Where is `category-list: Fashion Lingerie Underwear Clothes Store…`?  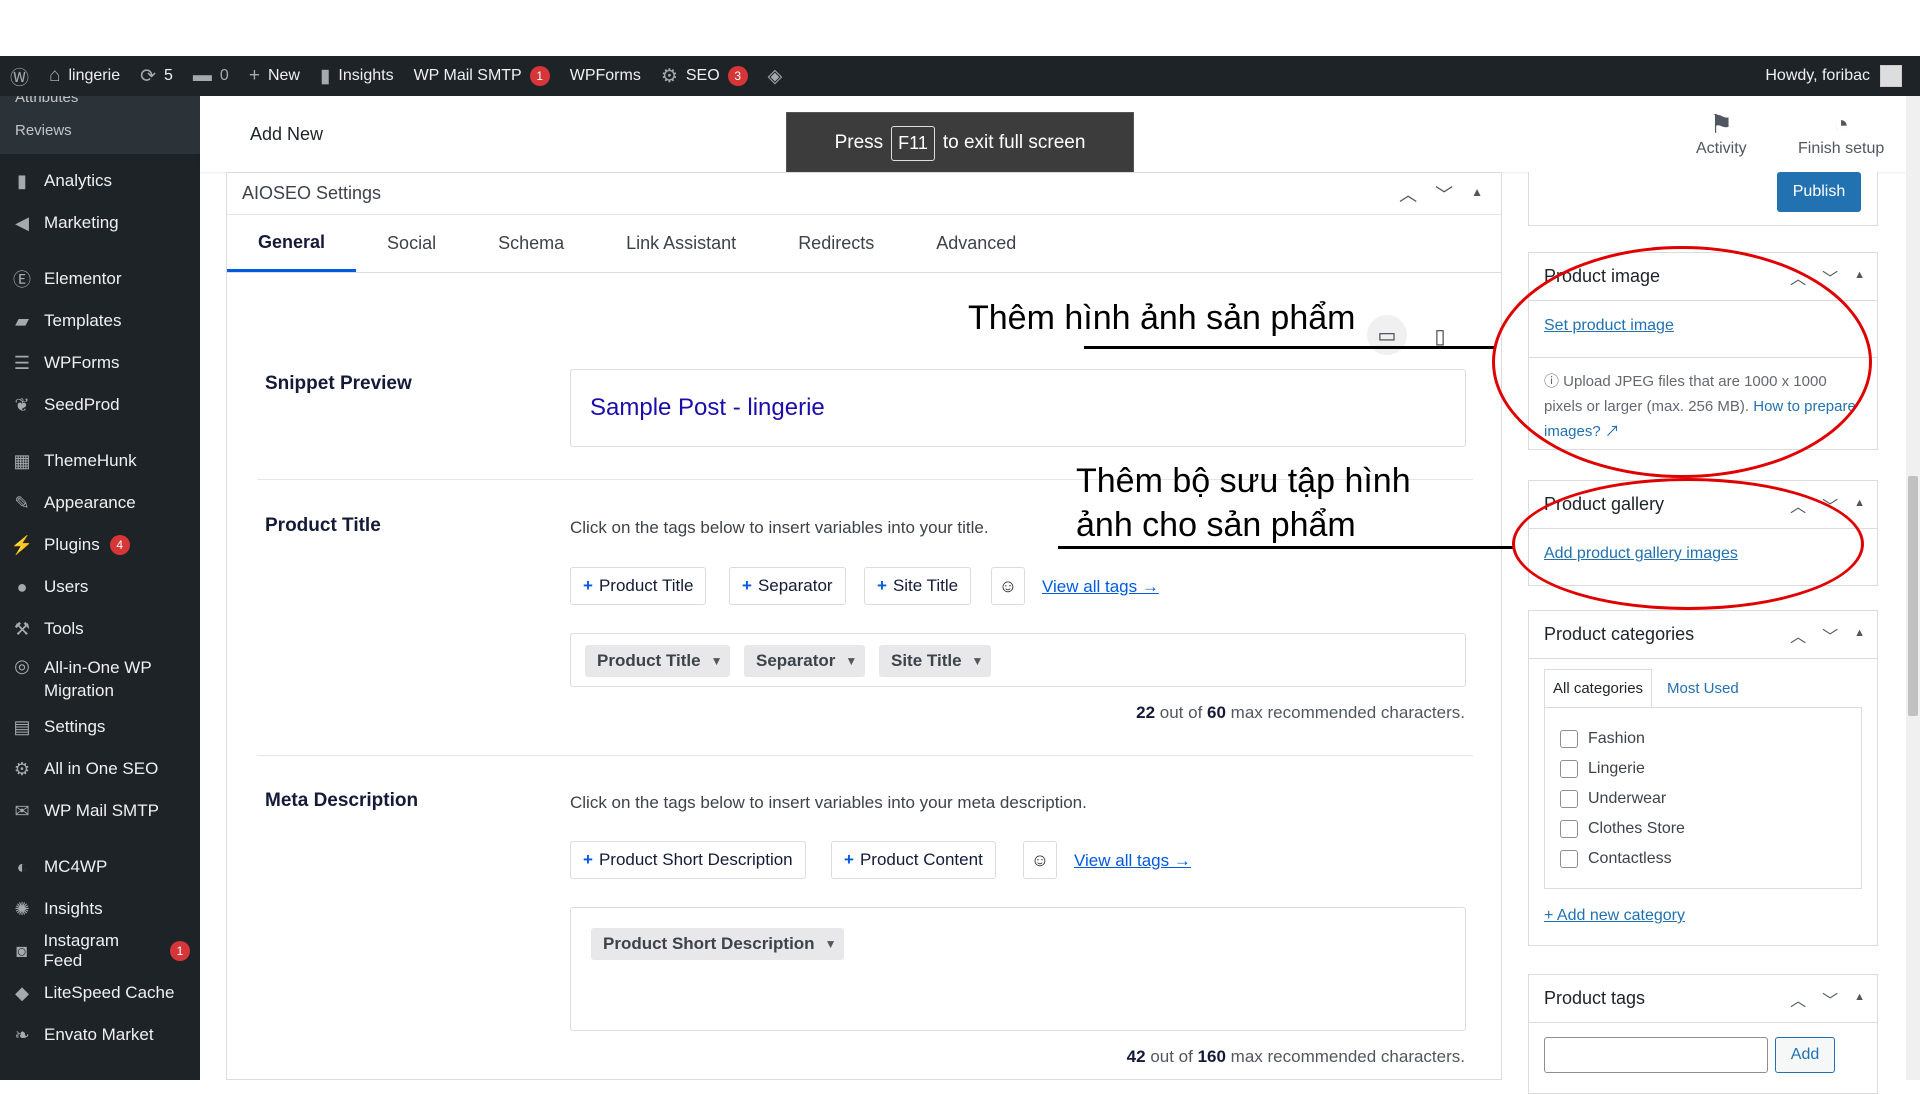 category-list: Fashion Lingerie Underwear Clothes Store… is located at coordinates (1703, 798).